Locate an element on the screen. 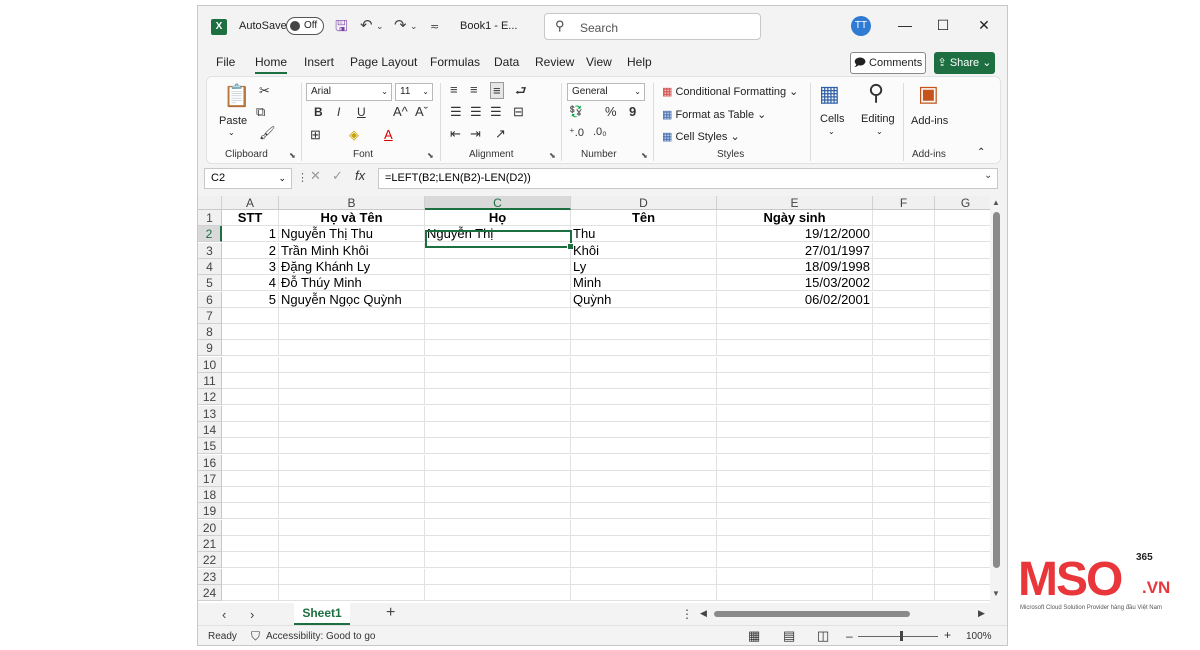 The width and height of the screenshot is (1200, 650). align-center-icon: ☰ is located at coordinates (476, 112).